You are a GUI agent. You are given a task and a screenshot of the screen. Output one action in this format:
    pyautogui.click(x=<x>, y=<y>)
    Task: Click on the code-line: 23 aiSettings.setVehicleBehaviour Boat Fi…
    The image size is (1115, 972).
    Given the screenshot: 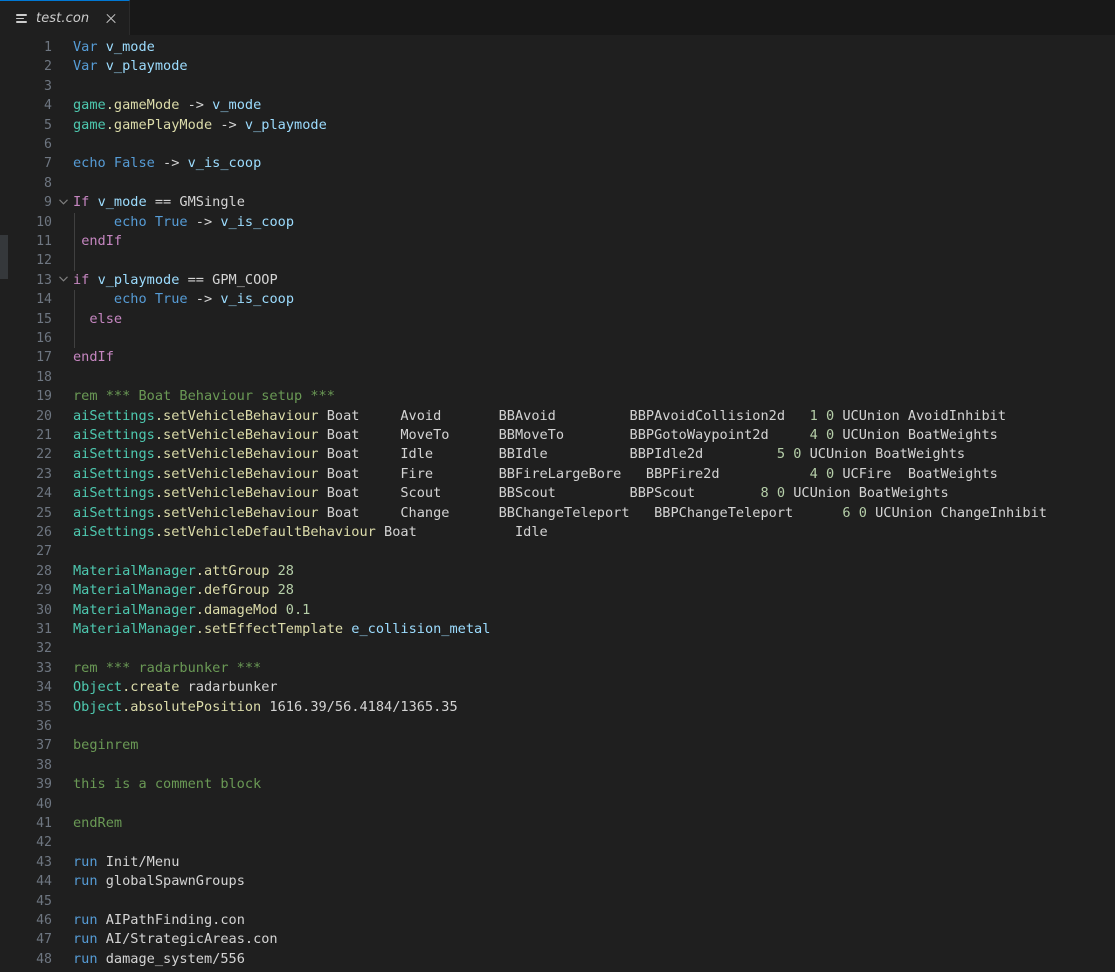 What is the action you would take?
    pyautogui.click(x=557, y=474)
    